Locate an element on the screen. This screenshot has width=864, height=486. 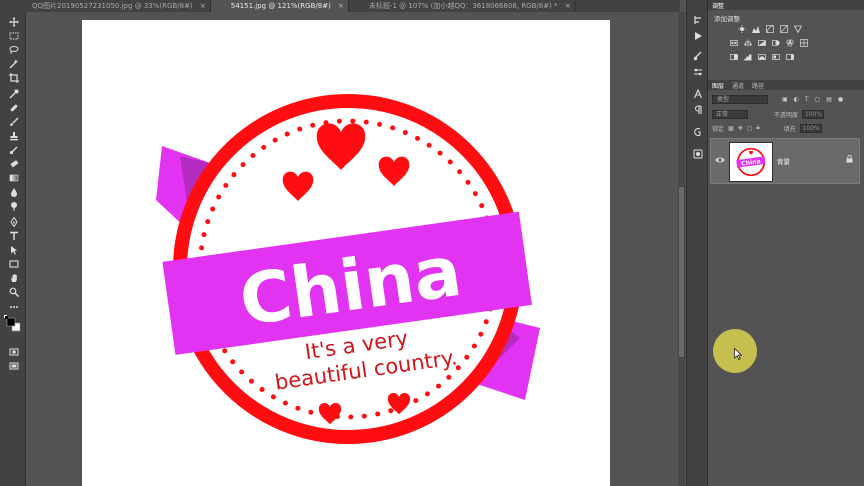
lock-pixels-icon: ▦ is located at coordinates (731, 128).